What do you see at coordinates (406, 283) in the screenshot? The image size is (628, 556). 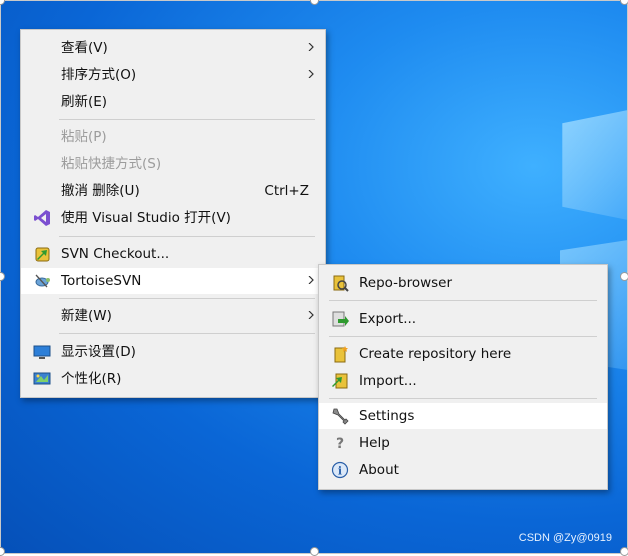 I see `submenu-item-label: Repo-browser` at bounding box center [406, 283].